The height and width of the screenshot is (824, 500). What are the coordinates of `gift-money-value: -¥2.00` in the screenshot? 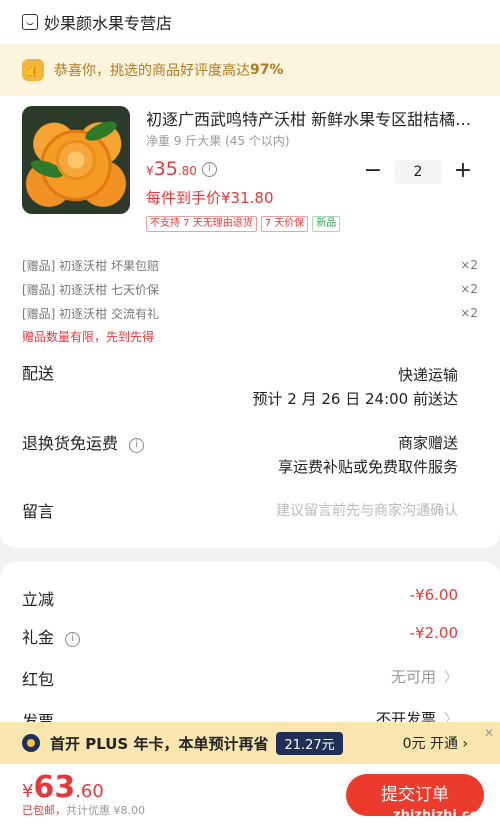 It's located at (433, 633).